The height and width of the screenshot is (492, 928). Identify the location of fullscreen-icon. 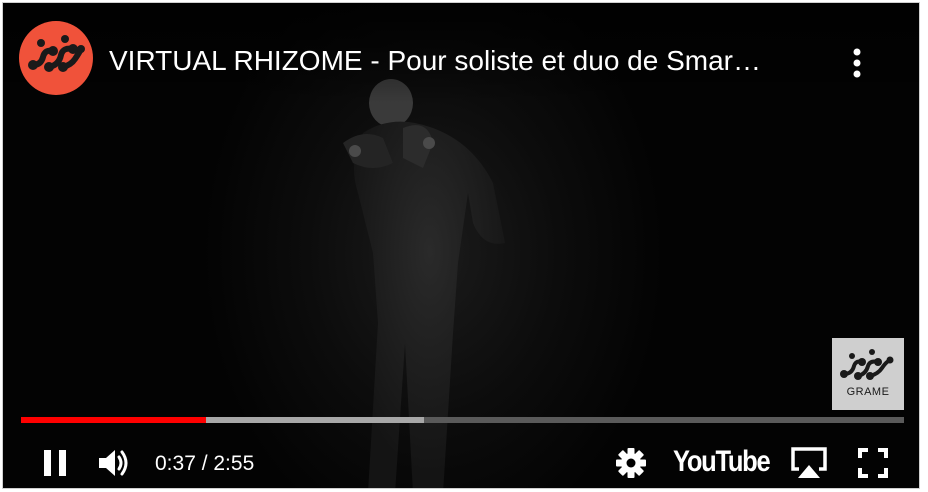
(873, 463).